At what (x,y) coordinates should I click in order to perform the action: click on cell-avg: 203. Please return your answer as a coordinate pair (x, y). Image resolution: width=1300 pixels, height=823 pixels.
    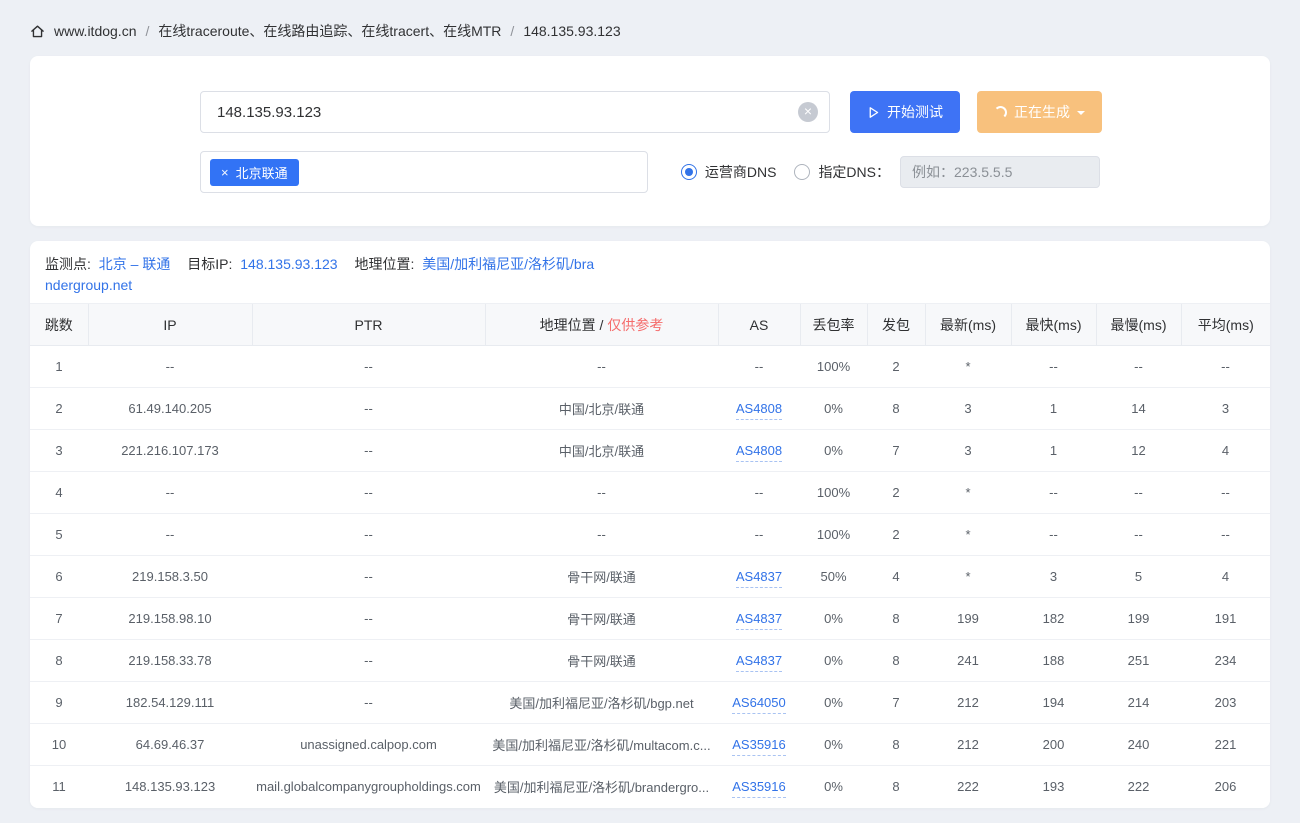
    Looking at the image, I should click on (1225, 702).